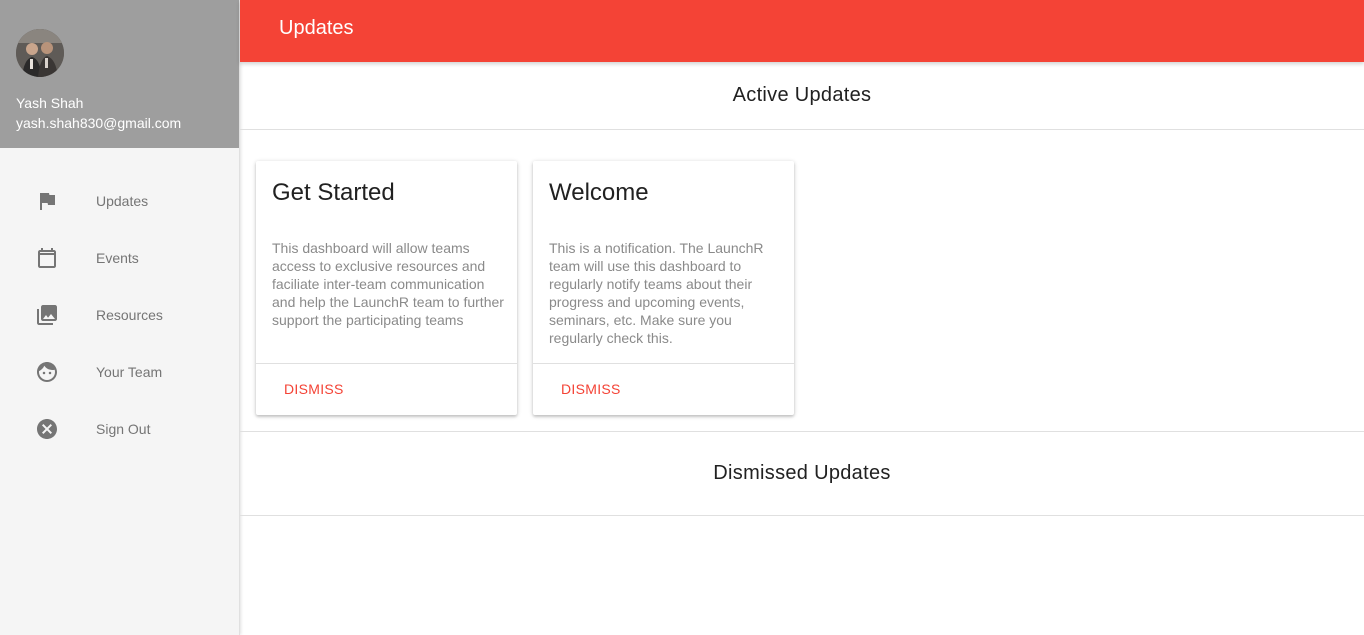  Describe the element at coordinates (333, 192) in the screenshot. I see `card-title: Get Started` at that location.